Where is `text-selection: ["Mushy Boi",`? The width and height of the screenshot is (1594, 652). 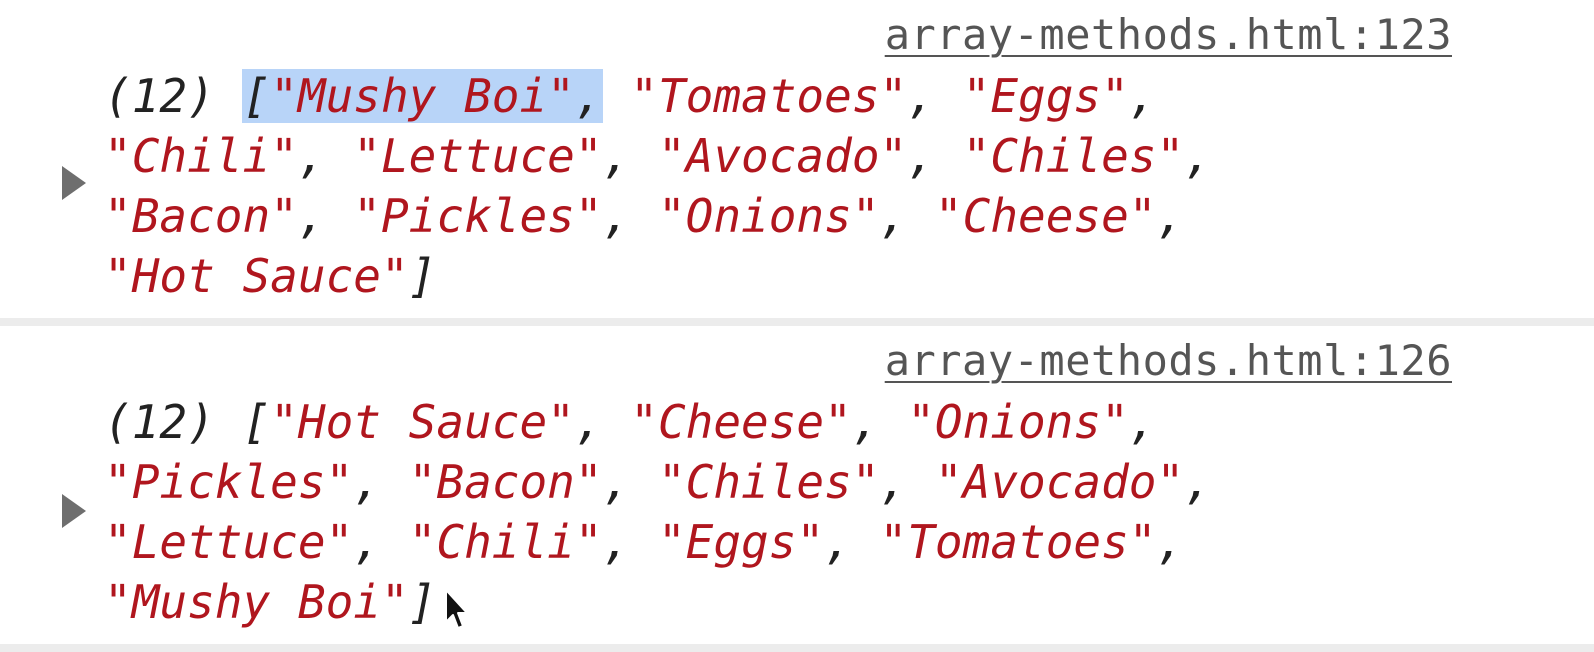 text-selection: ["Mushy Boi", is located at coordinates (422, 96).